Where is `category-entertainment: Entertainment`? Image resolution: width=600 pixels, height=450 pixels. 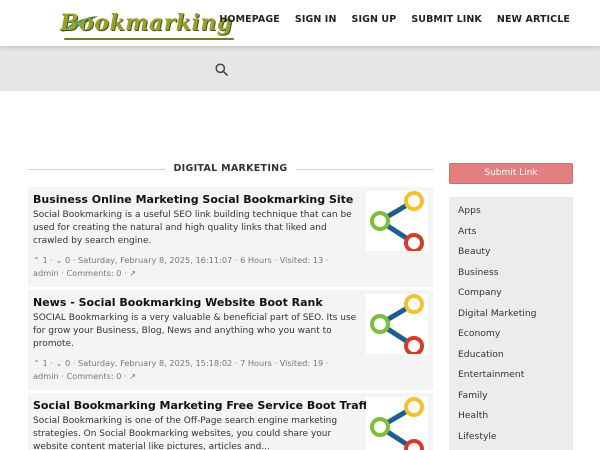
category-entertainment: Entertainment is located at coordinates (497, 377).